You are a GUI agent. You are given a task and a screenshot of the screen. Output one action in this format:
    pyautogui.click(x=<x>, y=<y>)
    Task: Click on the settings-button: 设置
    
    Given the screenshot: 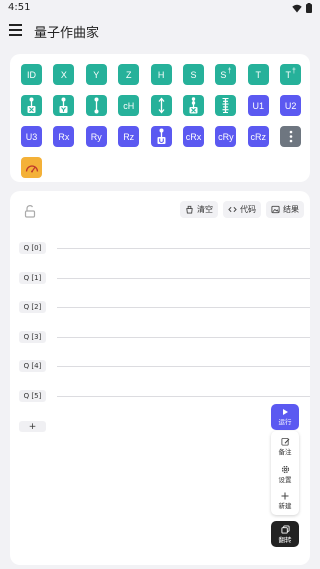 What is the action you would take?
    pyautogui.click(x=285, y=474)
    